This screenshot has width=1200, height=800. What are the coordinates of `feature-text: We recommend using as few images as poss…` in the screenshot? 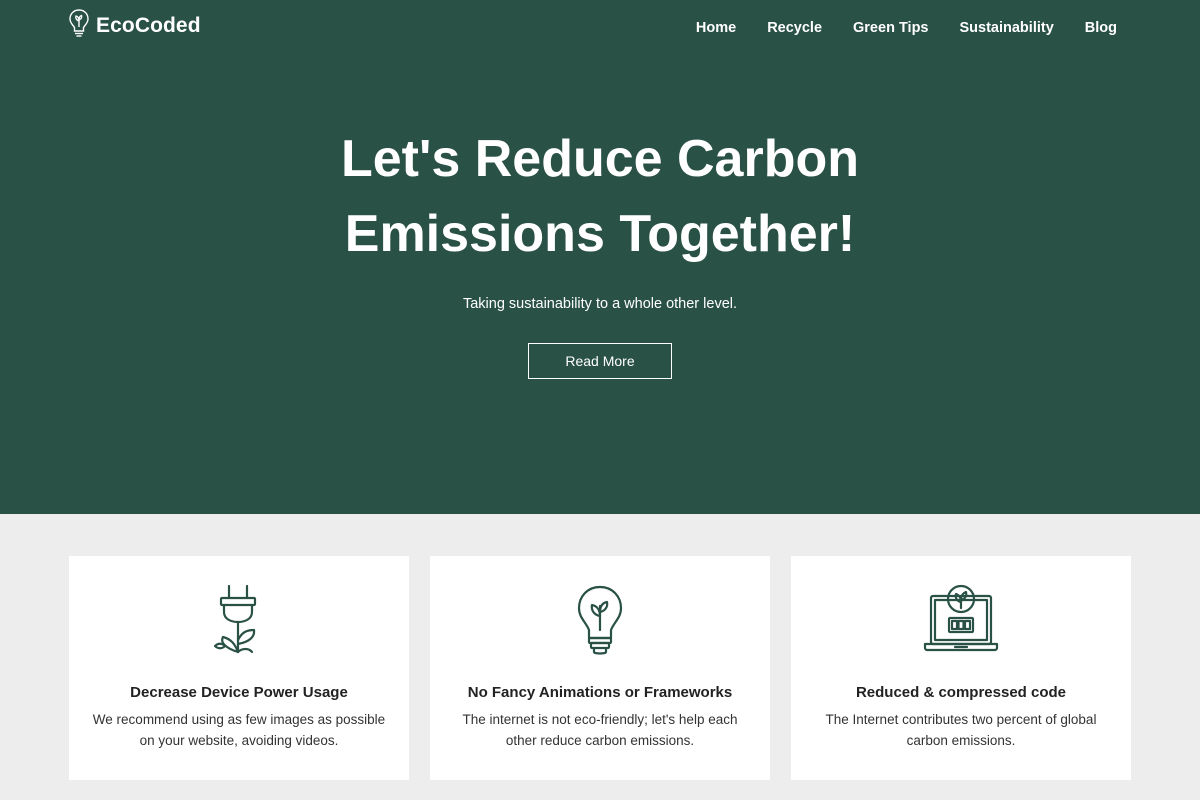 It's located at (239, 730).